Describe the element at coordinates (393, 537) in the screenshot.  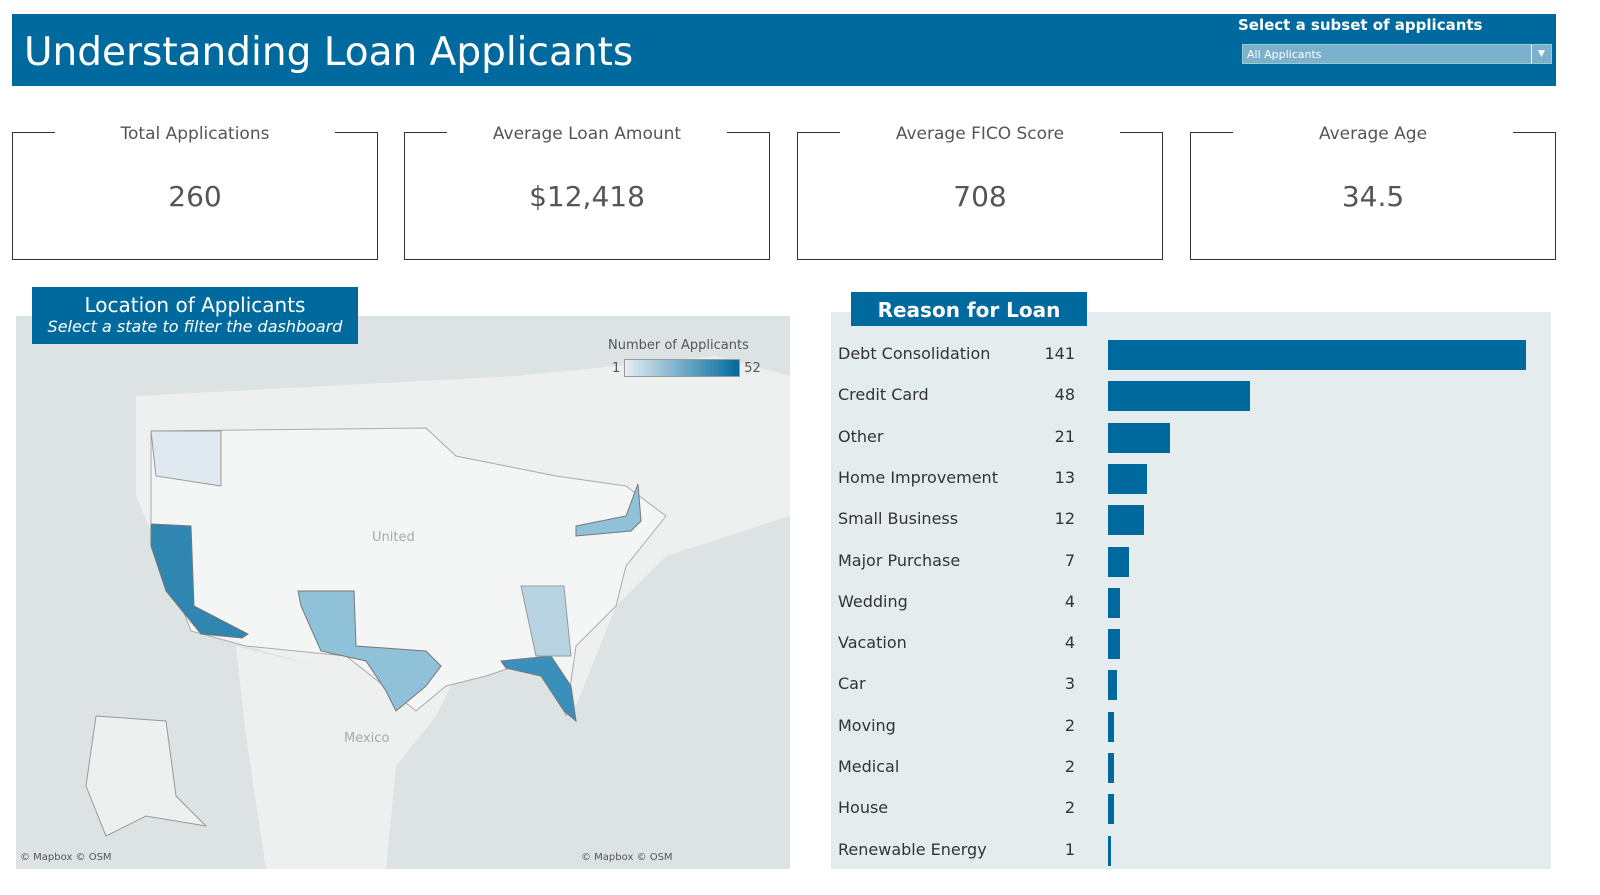
I see `map-label-us: United` at that location.